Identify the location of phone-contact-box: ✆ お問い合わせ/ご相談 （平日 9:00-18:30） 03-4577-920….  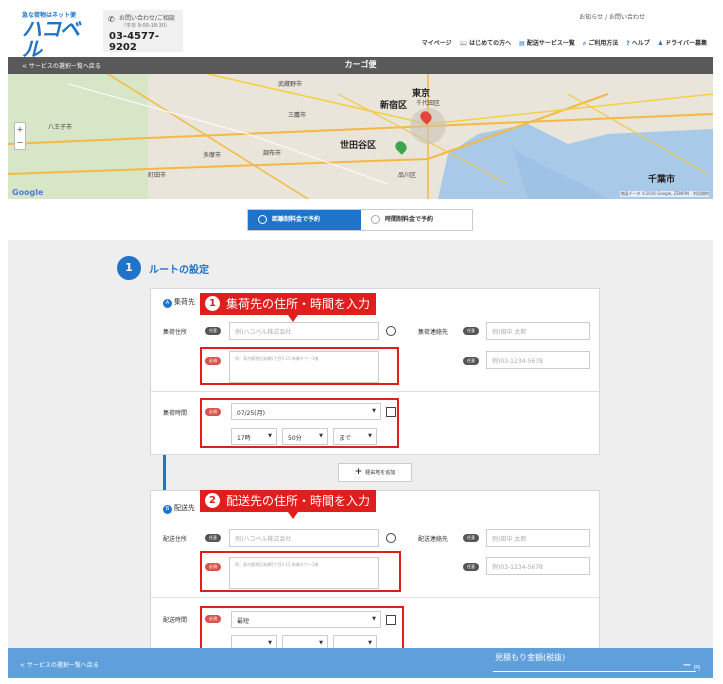
(143, 31).